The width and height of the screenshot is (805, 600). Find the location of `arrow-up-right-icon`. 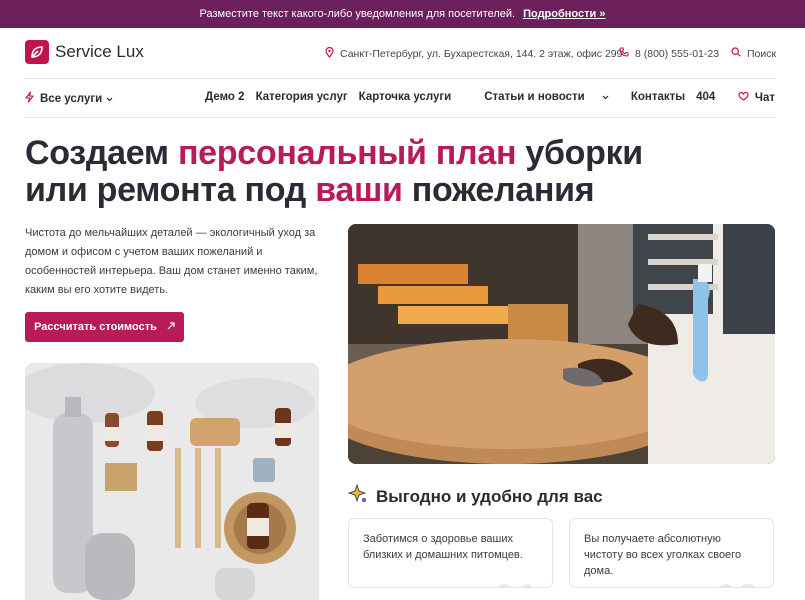

arrow-up-right-icon is located at coordinates (171, 327).